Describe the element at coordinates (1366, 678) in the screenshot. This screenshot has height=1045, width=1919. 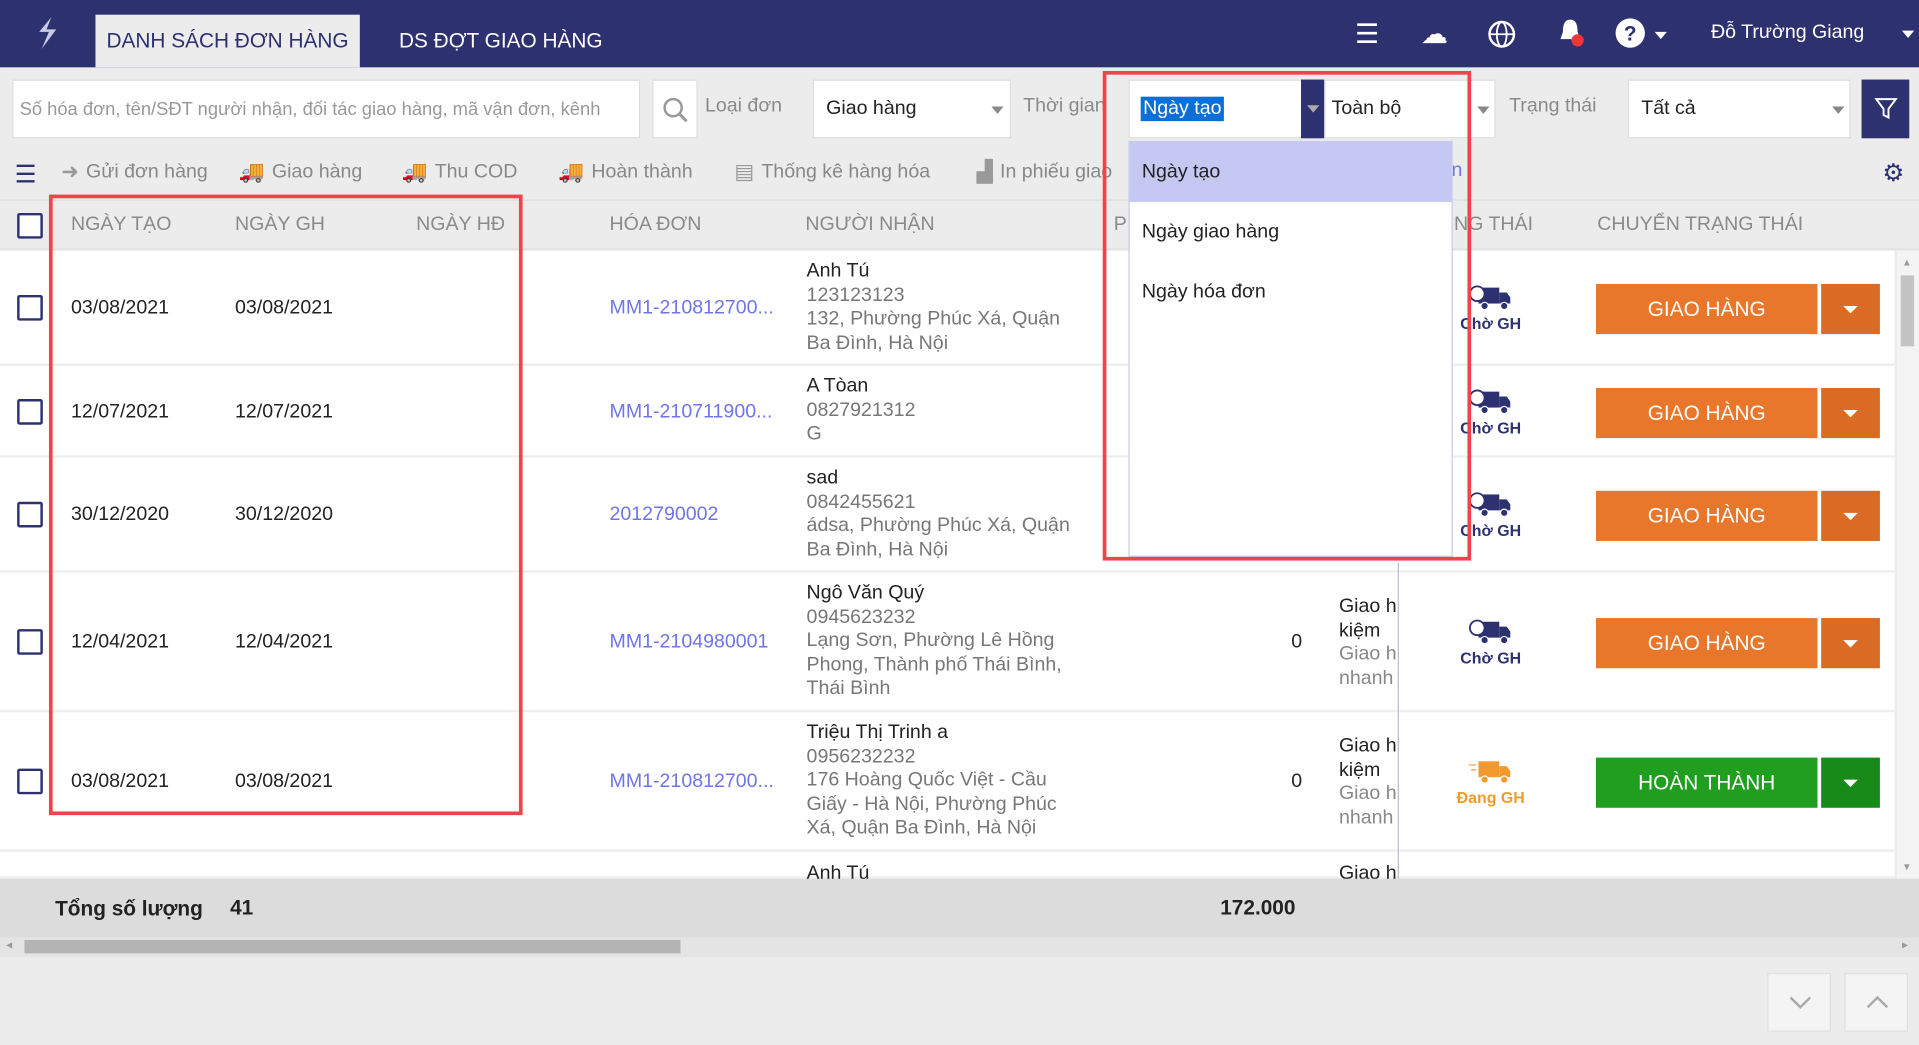
I see `service-text: nhanh` at that location.